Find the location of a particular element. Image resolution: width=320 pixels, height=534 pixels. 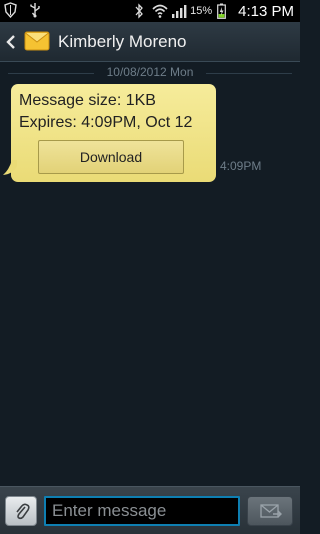

status-right-icons: 15% 4:13 PM is located at coordinates (213, 11).